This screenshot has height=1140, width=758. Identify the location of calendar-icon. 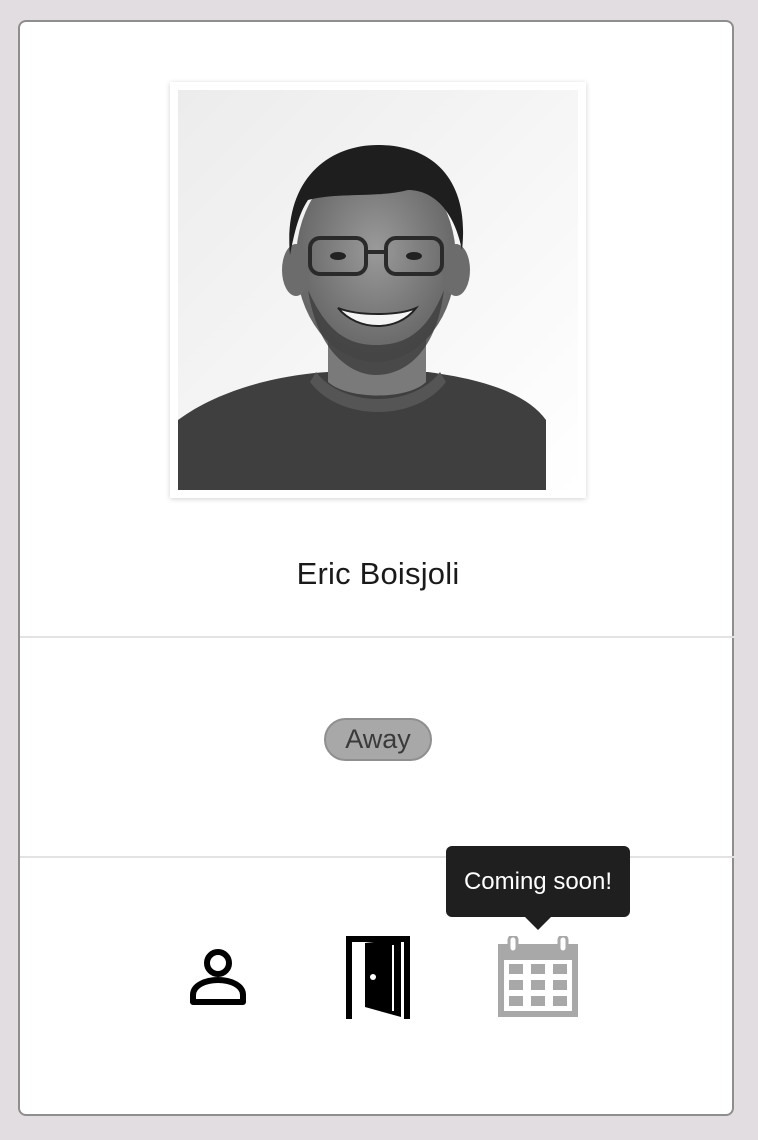
(538, 976).